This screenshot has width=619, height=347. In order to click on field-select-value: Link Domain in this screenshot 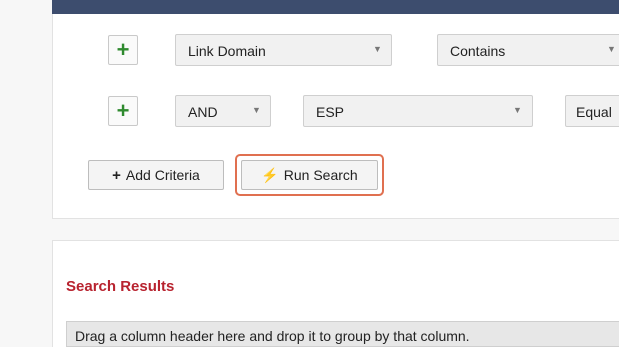, I will do `click(227, 51)`.